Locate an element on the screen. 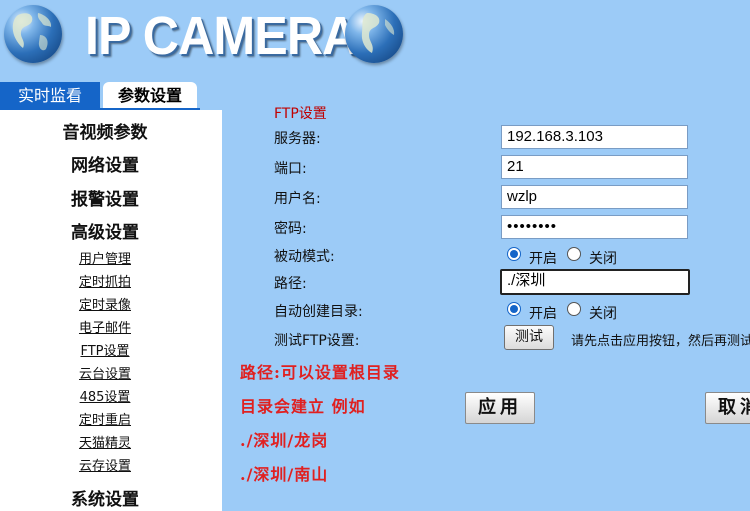 This screenshot has width=750, height=511. section-title: FTP设置 is located at coordinates (300, 114).